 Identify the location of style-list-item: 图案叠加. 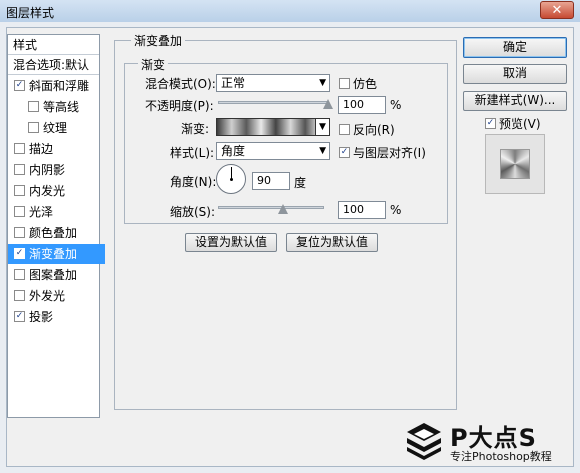
(56, 275).